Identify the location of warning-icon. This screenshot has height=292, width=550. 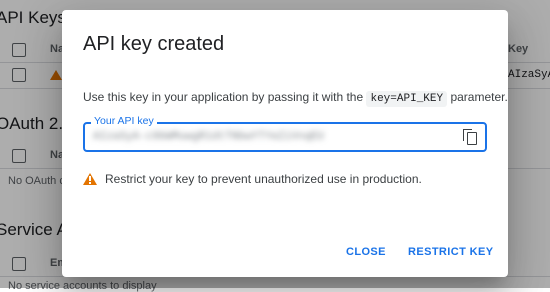
(90, 179).